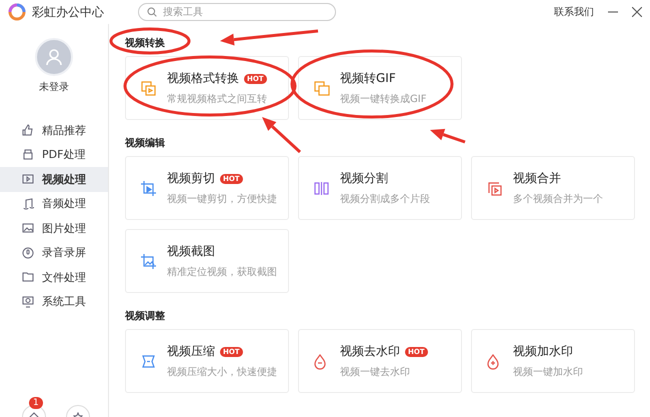 This screenshot has width=650, height=417. What do you see at coordinates (148, 188) in the screenshot?
I see `crop-icon` at bounding box center [148, 188].